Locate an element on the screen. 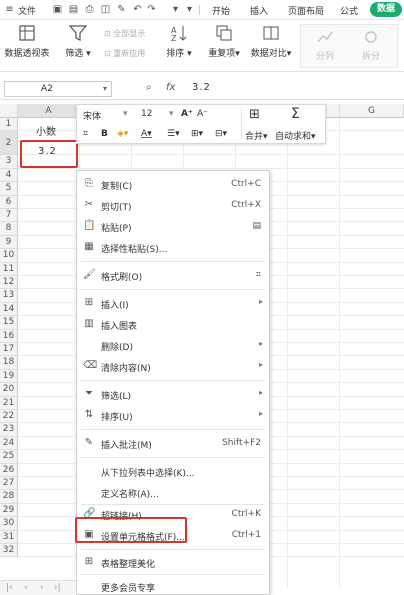 This screenshot has width=404, height=595. first-sheet-icon: |‹ is located at coordinates (9, 588).